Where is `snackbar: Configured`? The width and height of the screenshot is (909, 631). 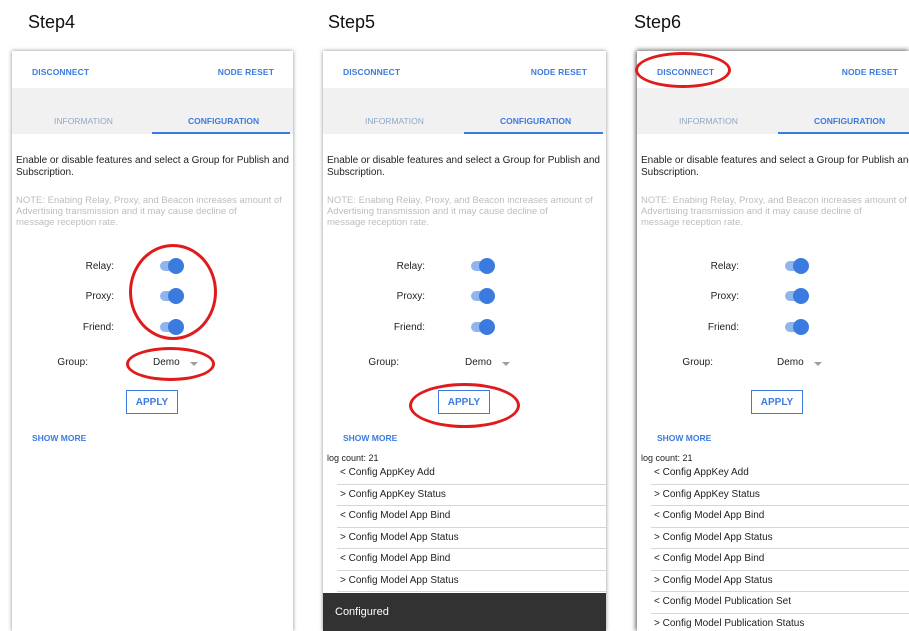
snackbar: Configured is located at coordinates (464, 612).